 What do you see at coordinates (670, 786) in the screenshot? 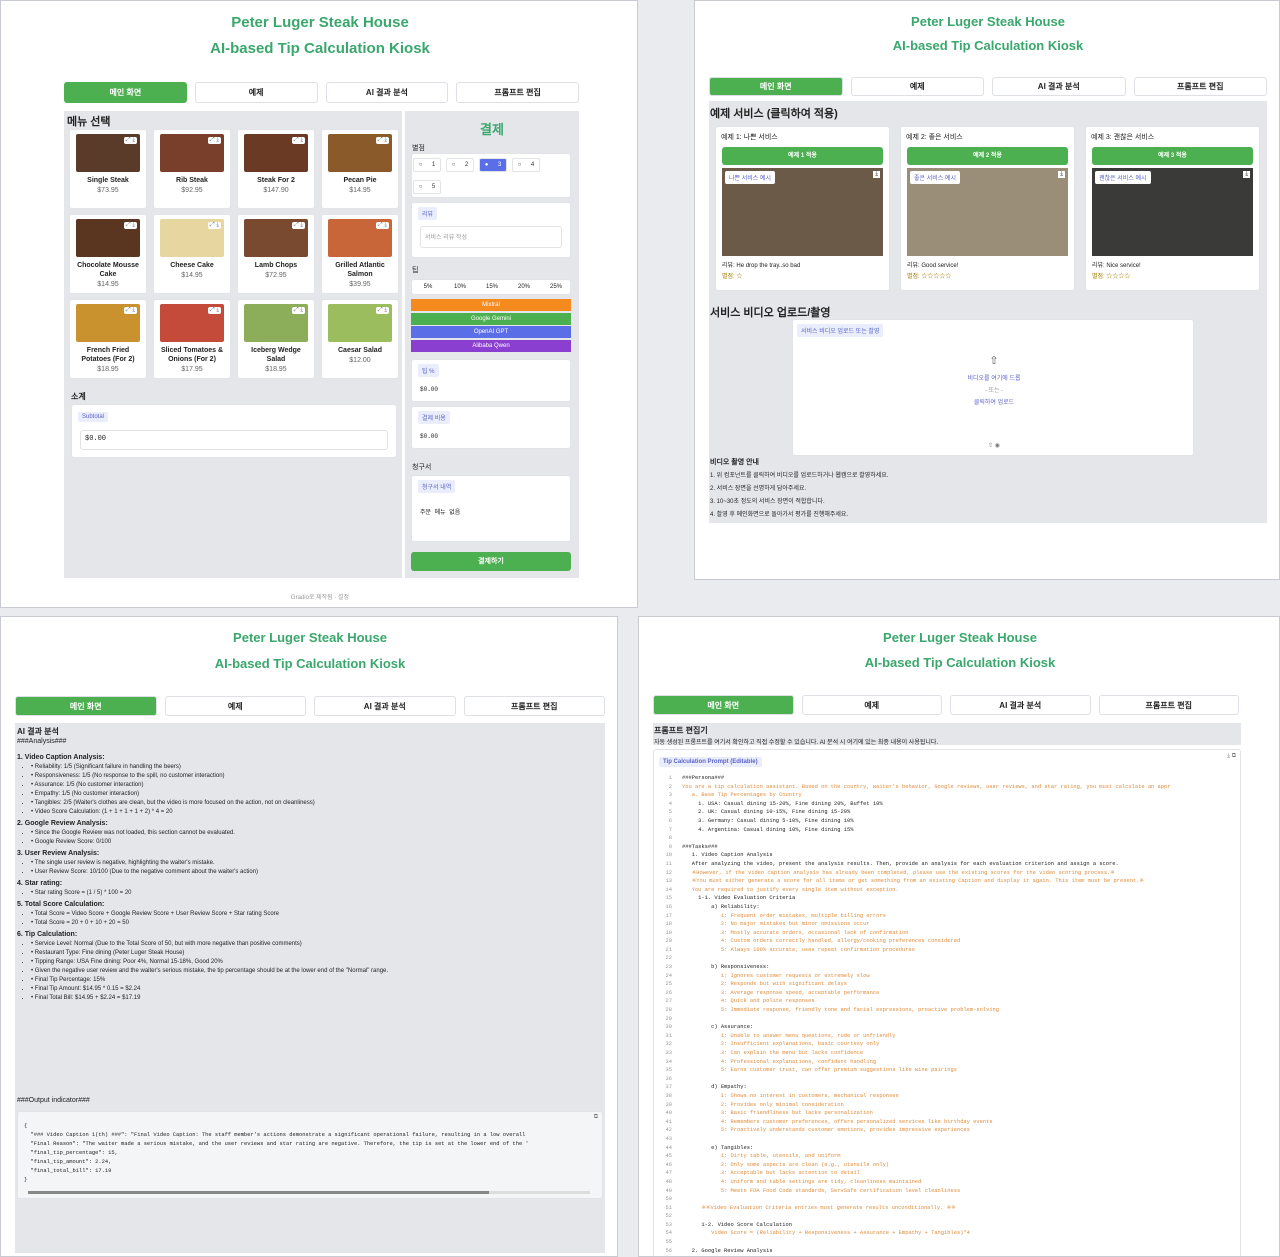
I see `line-number: 2` at bounding box center [670, 786].